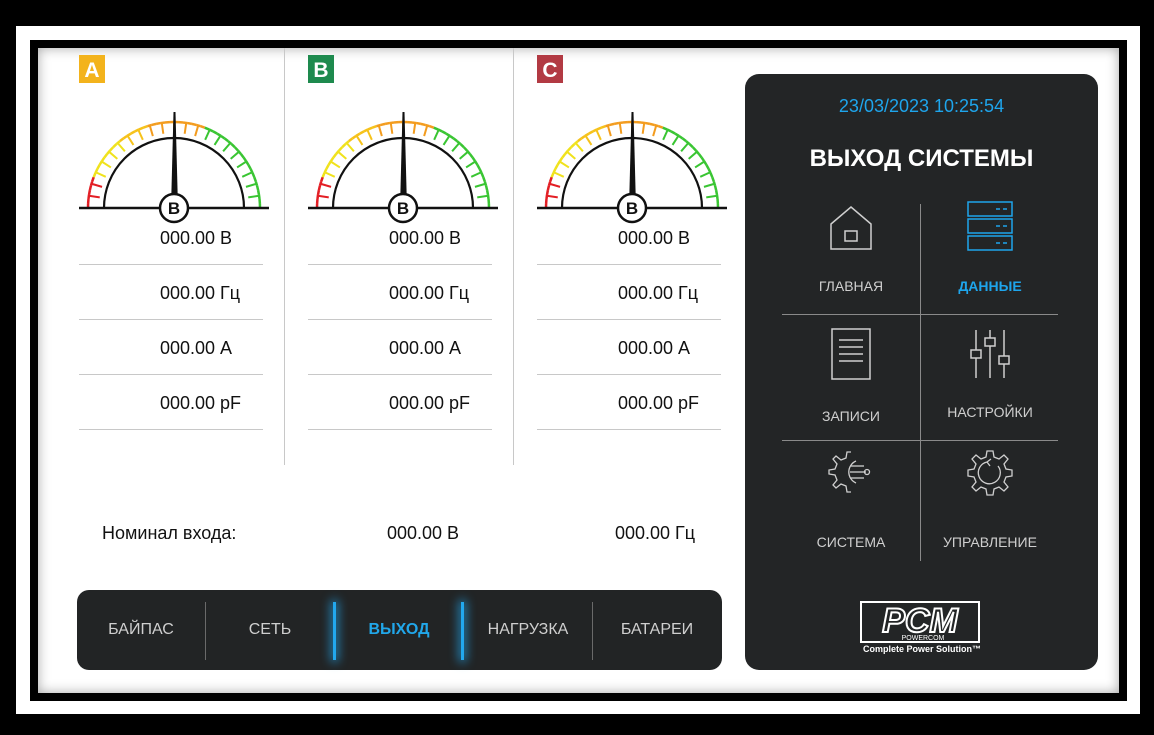 This screenshot has height=735, width=1154. What do you see at coordinates (990, 381) in the screenshot?
I see `tile-settings: НАСТРОЙКИ` at bounding box center [990, 381].